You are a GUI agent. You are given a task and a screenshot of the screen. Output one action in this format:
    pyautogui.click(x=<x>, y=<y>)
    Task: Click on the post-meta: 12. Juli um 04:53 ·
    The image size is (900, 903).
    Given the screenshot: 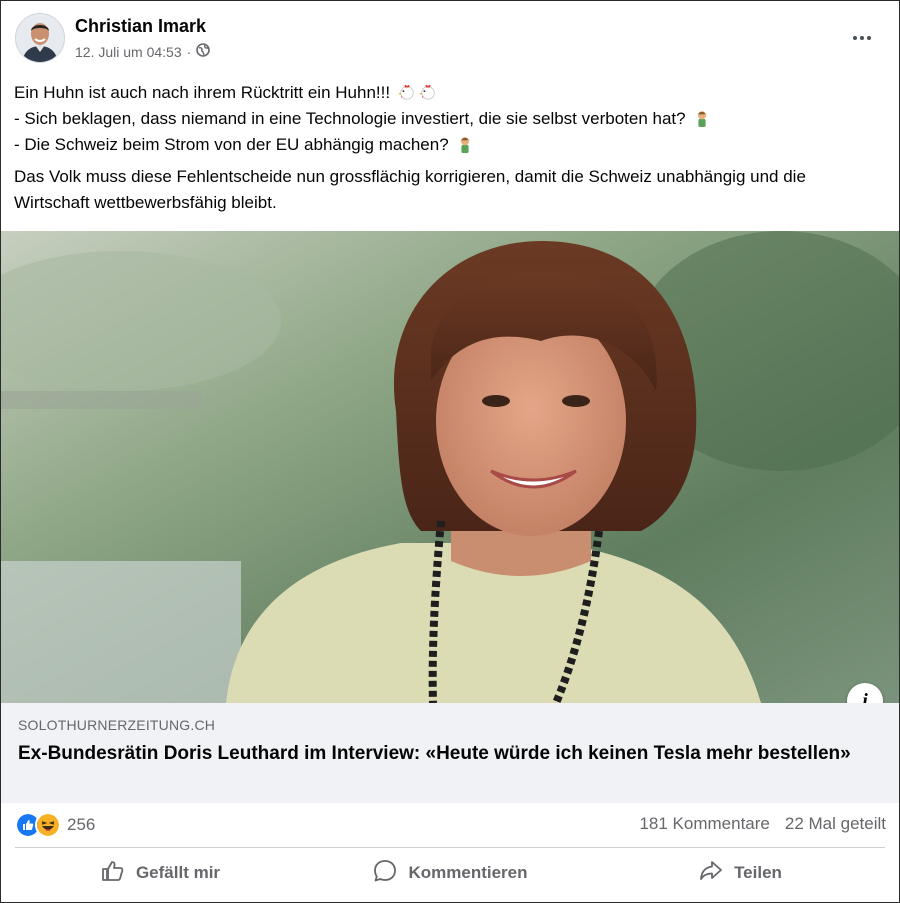 What is the action you would take?
    pyautogui.click(x=143, y=51)
    